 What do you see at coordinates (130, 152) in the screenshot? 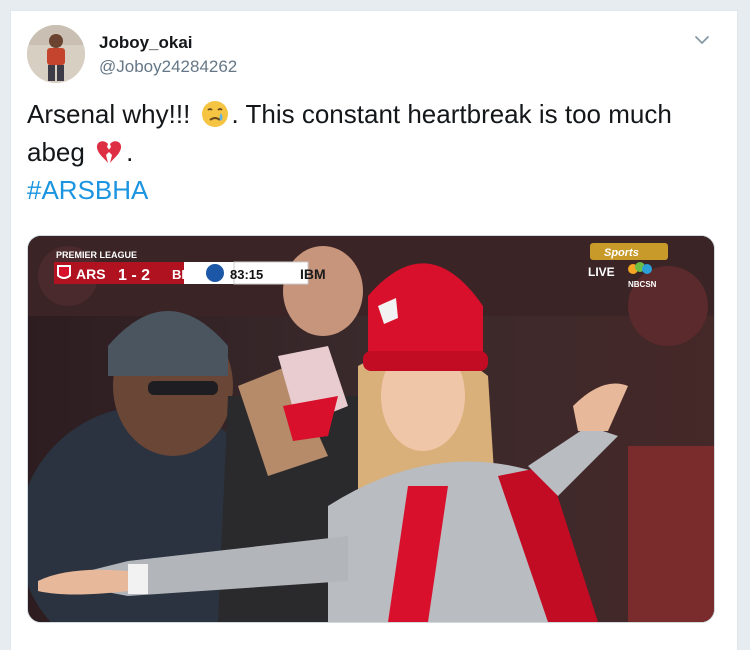
I see `tweet-text-part: .` at bounding box center [130, 152].